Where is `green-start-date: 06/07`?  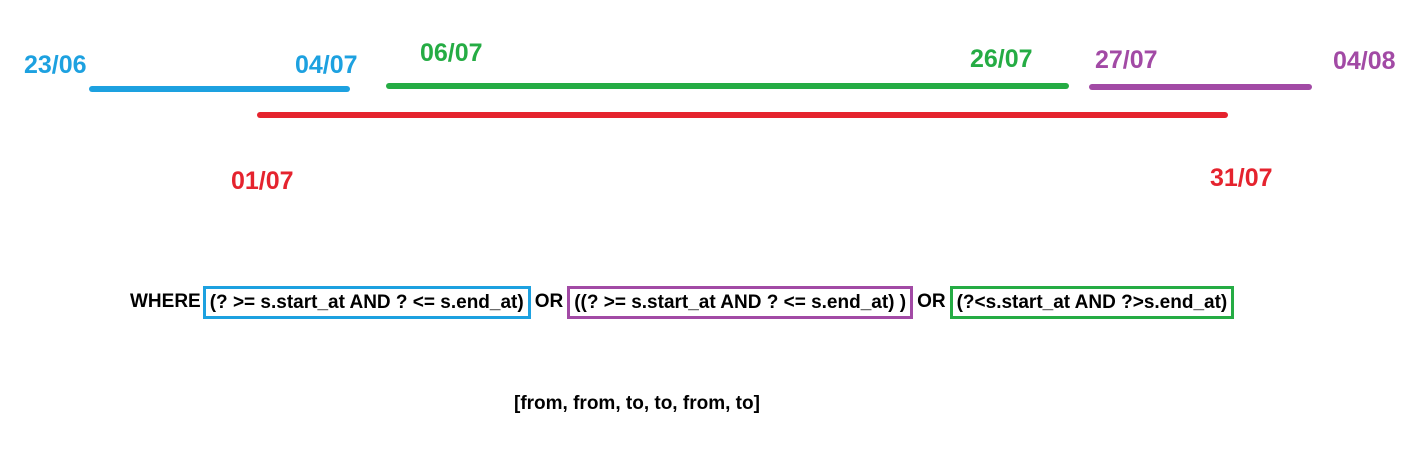
green-start-date: 06/07 is located at coordinates (451, 53).